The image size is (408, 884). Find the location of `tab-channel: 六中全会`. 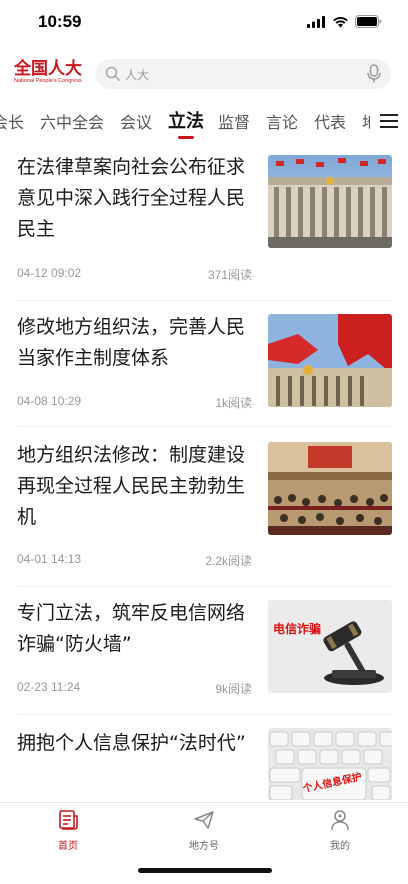

tab-channel: 六中全会 is located at coordinates (72, 121).